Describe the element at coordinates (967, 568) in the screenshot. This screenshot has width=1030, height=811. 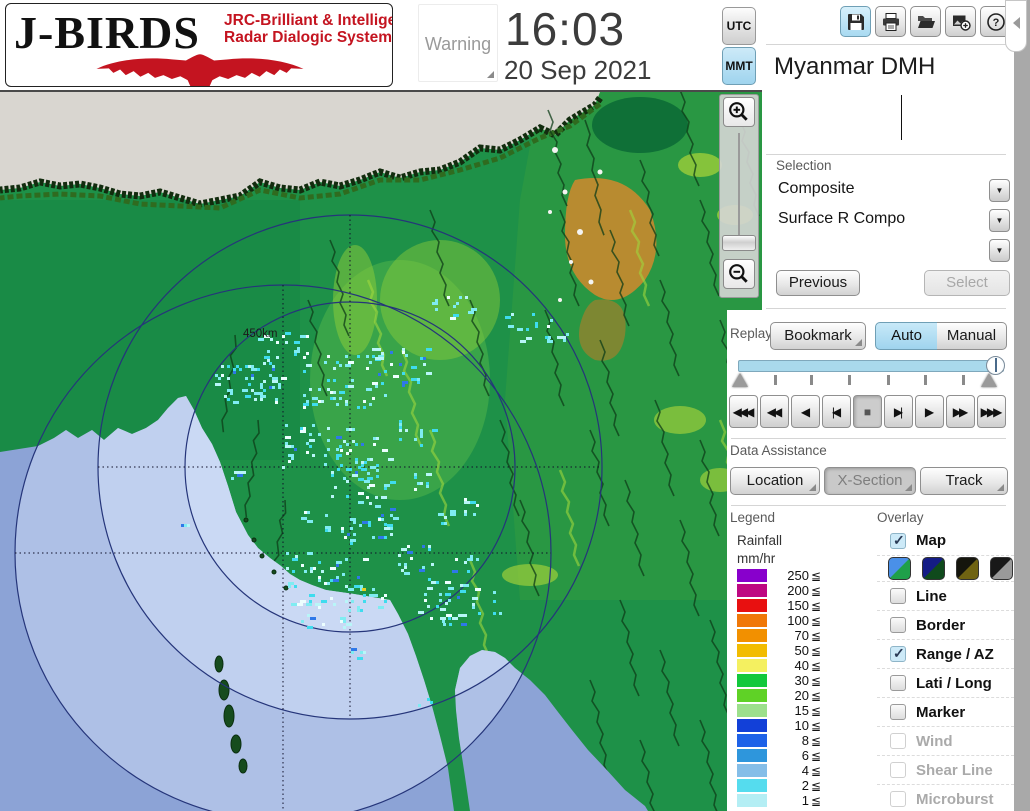
I see `style-black-olive` at that location.